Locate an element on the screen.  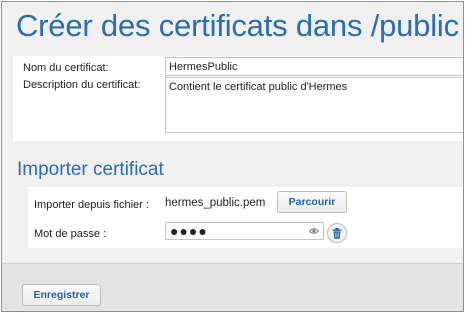
password-mask: ●●●● is located at coordinates (189, 231).